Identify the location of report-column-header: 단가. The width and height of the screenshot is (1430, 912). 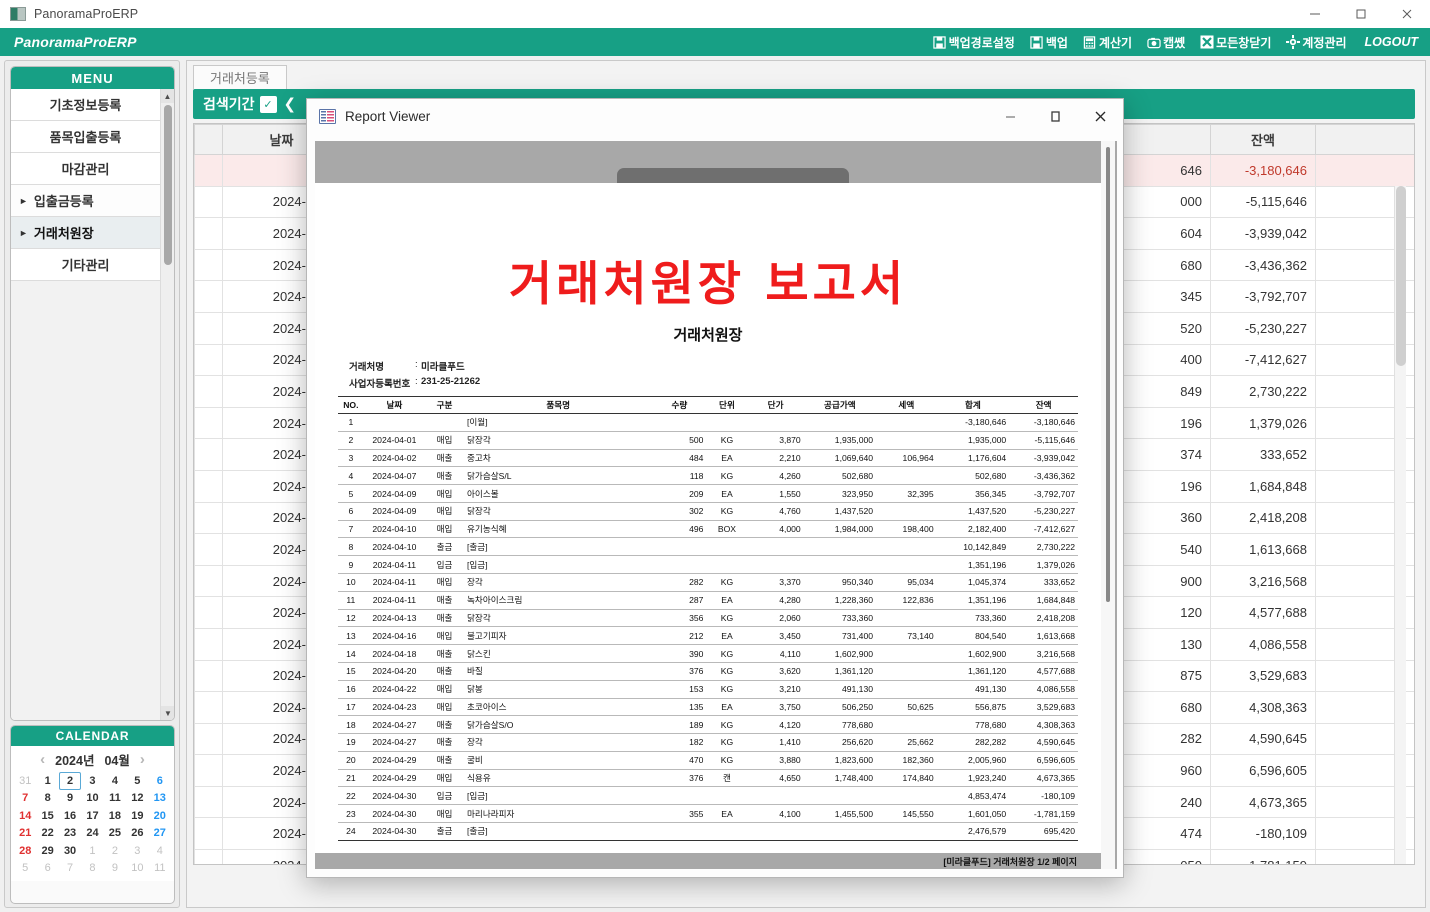
(775, 405).